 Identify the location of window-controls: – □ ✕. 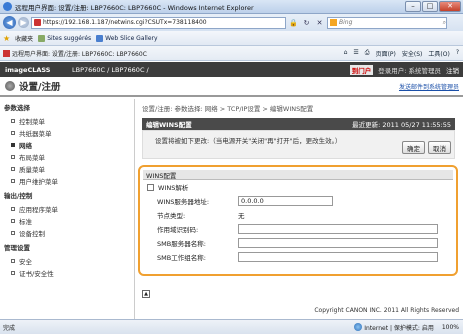
(433, 6).